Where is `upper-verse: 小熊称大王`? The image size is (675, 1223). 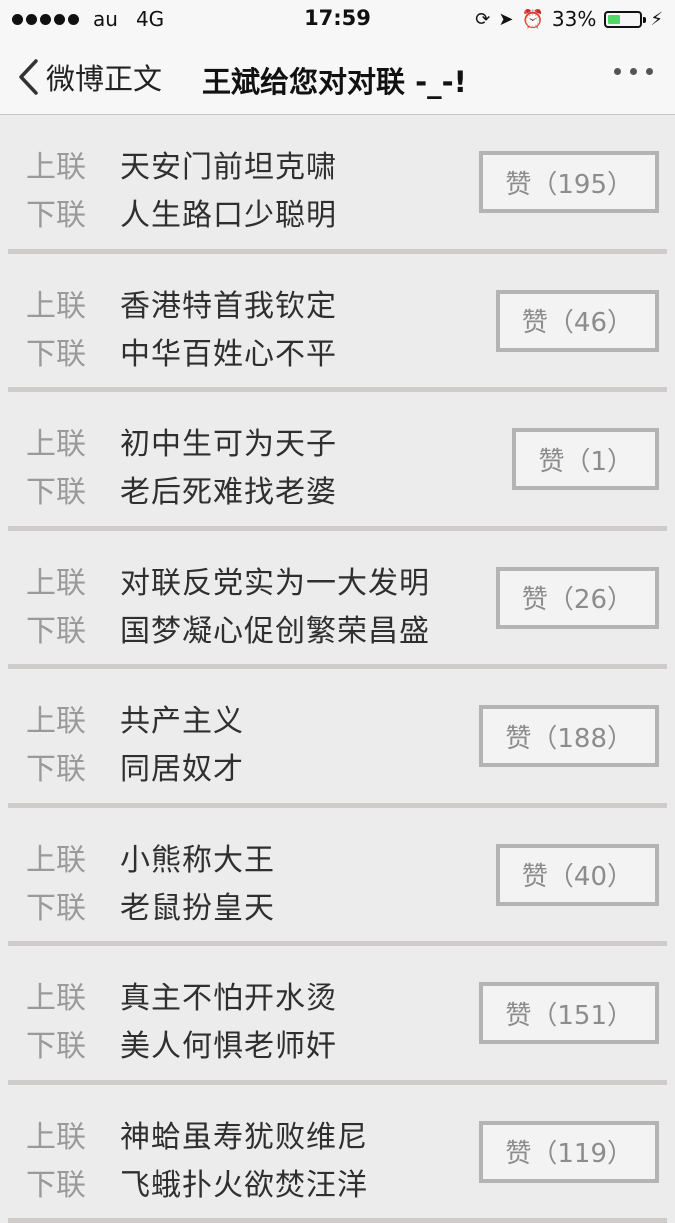 upper-verse: 小熊称大王 is located at coordinates (197, 857).